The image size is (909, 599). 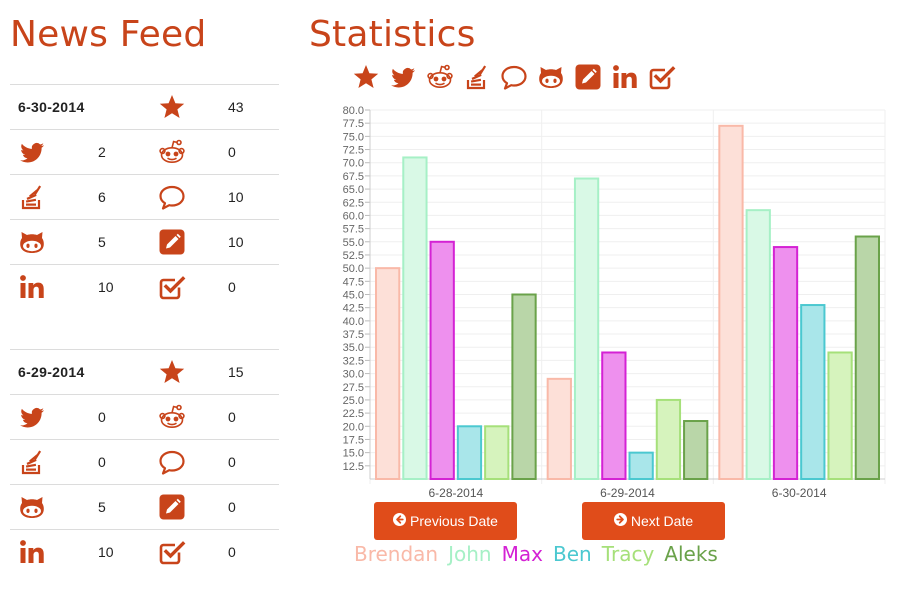 What do you see at coordinates (353, 388) in the screenshot?
I see `y-tick-label: 27.5` at bounding box center [353, 388].